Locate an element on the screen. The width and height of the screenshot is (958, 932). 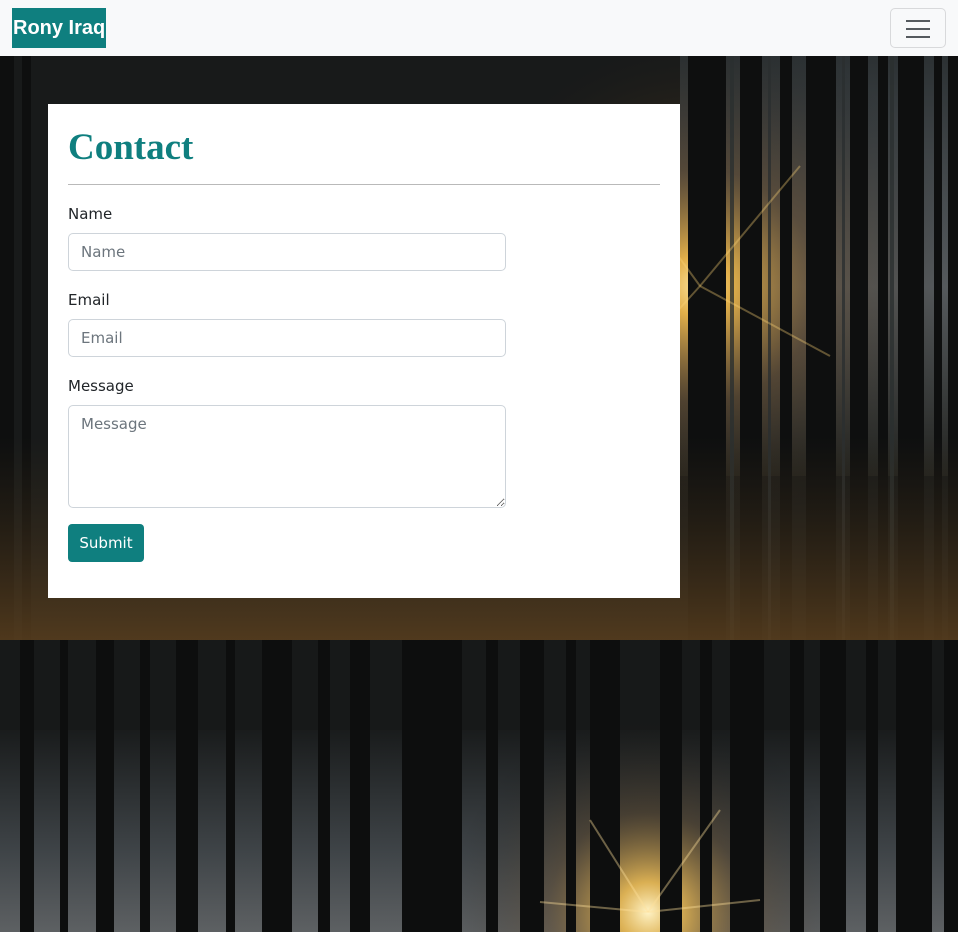
message-label: Message is located at coordinates (101, 386).